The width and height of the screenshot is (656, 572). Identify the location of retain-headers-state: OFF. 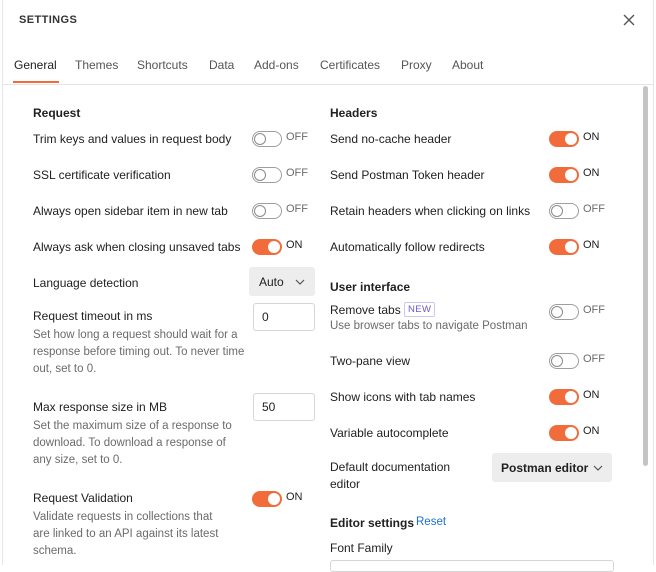
(594, 209).